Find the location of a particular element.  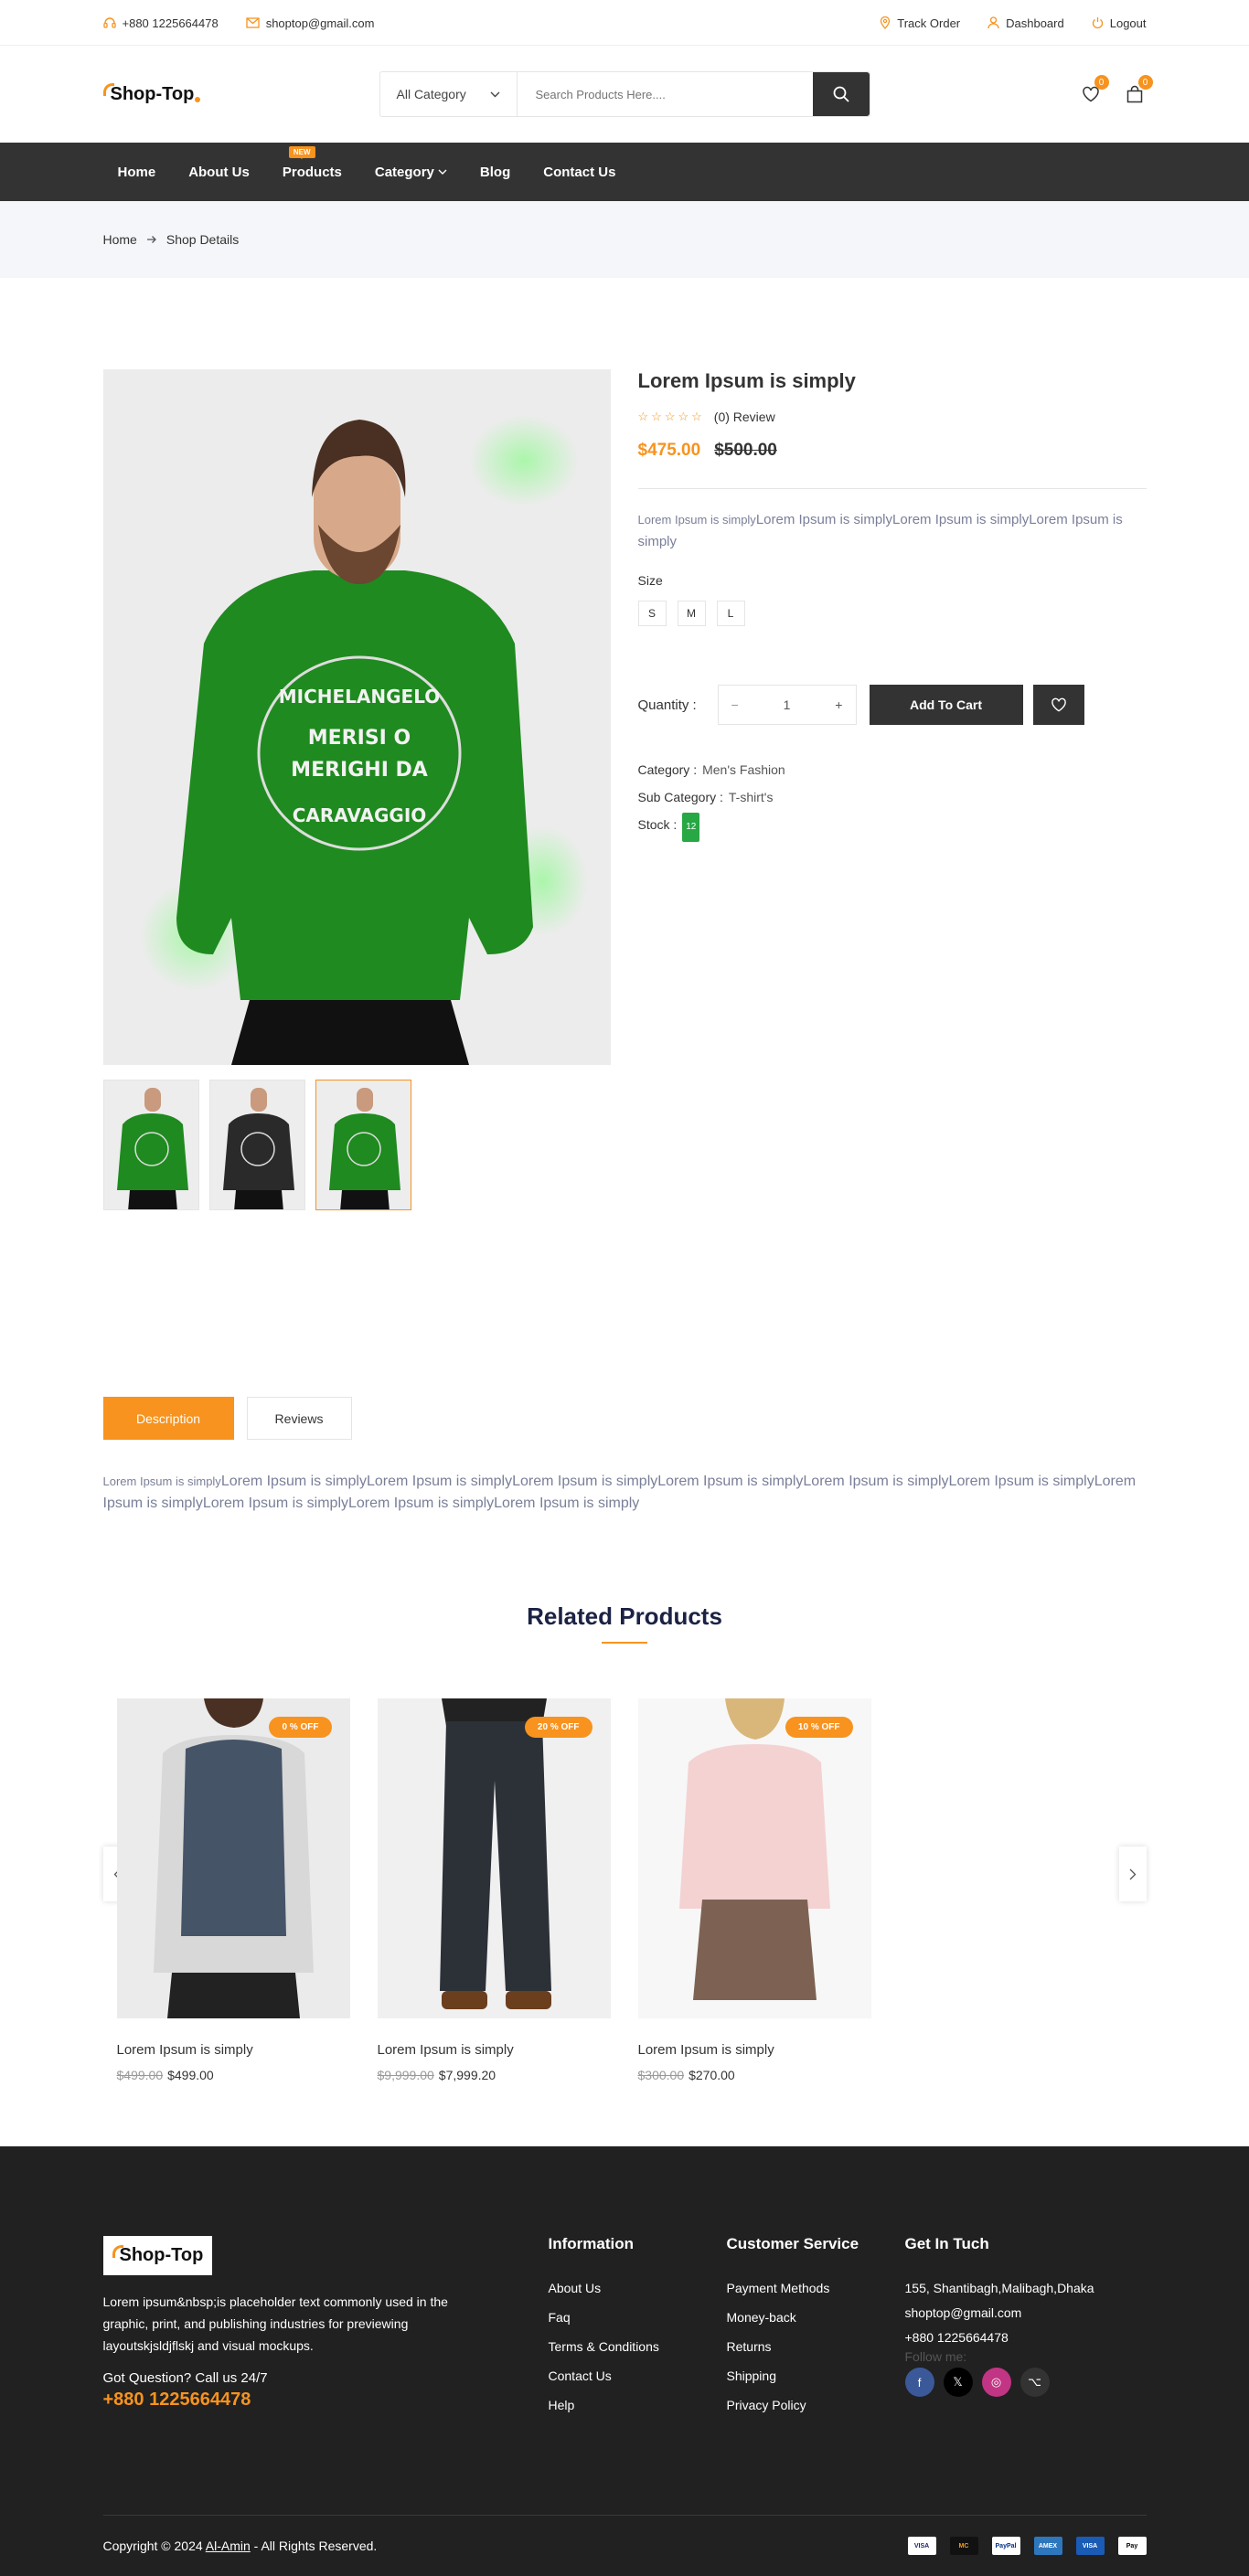

site-logo: Shop-Top is located at coordinates (241, 94).